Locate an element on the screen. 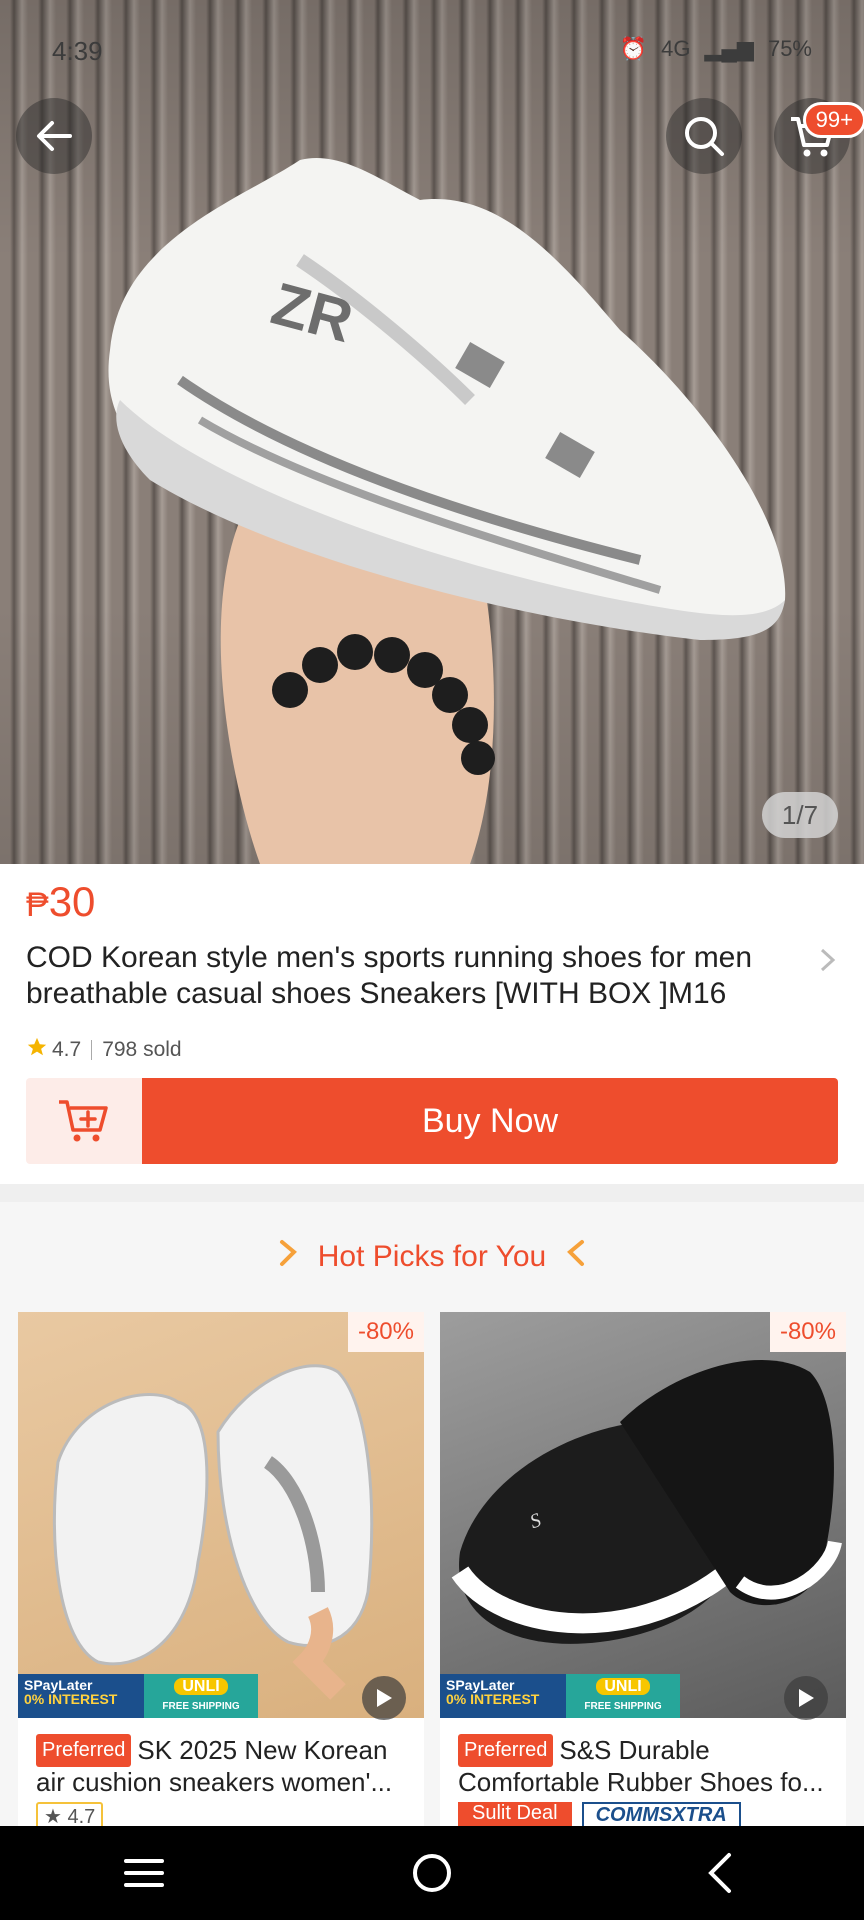 The image size is (864, 1920). add-cart-icon is located at coordinates (83, 1121).